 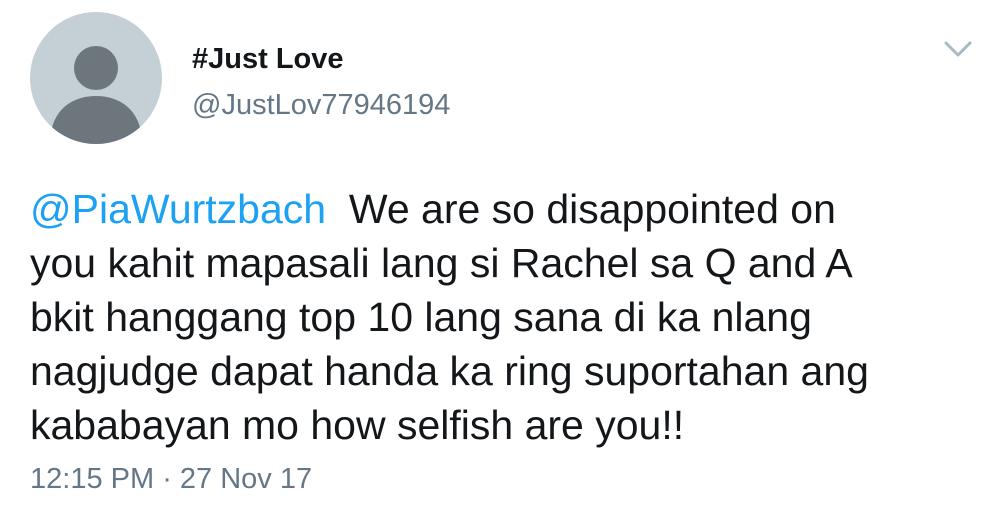 I want to click on tweet-time: 12:15 PM, so click(x=92, y=479).